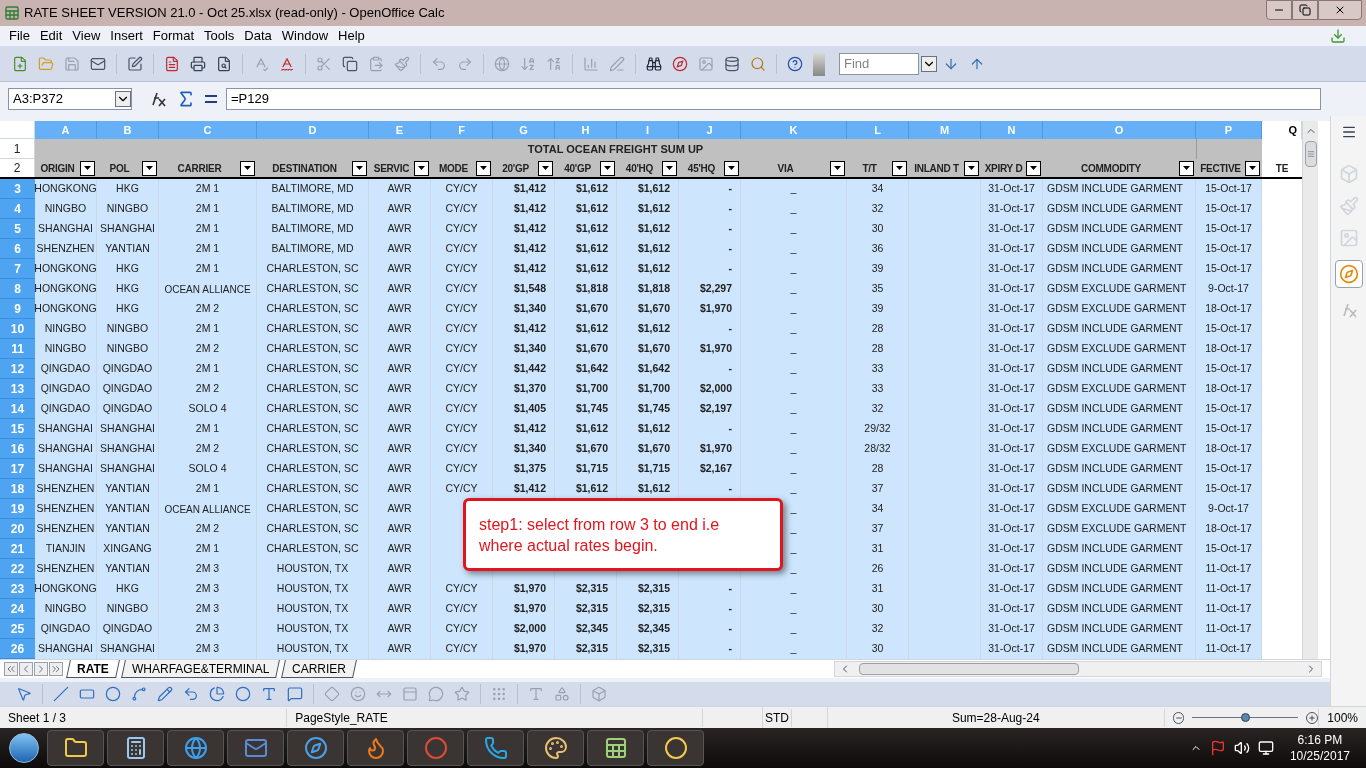 The image size is (1366, 768). What do you see at coordinates (639, 168) in the screenshot?
I see `column-label: 40'HQ` at bounding box center [639, 168].